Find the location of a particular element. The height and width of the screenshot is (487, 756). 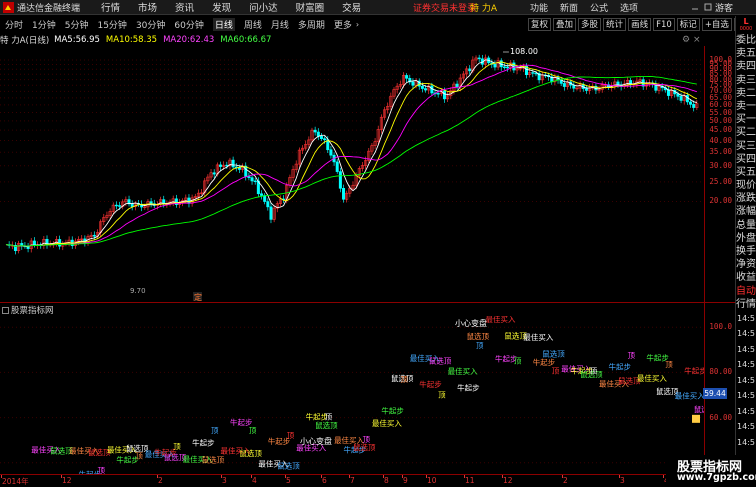

side-item: 外盘 is located at coordinates (746, 238).